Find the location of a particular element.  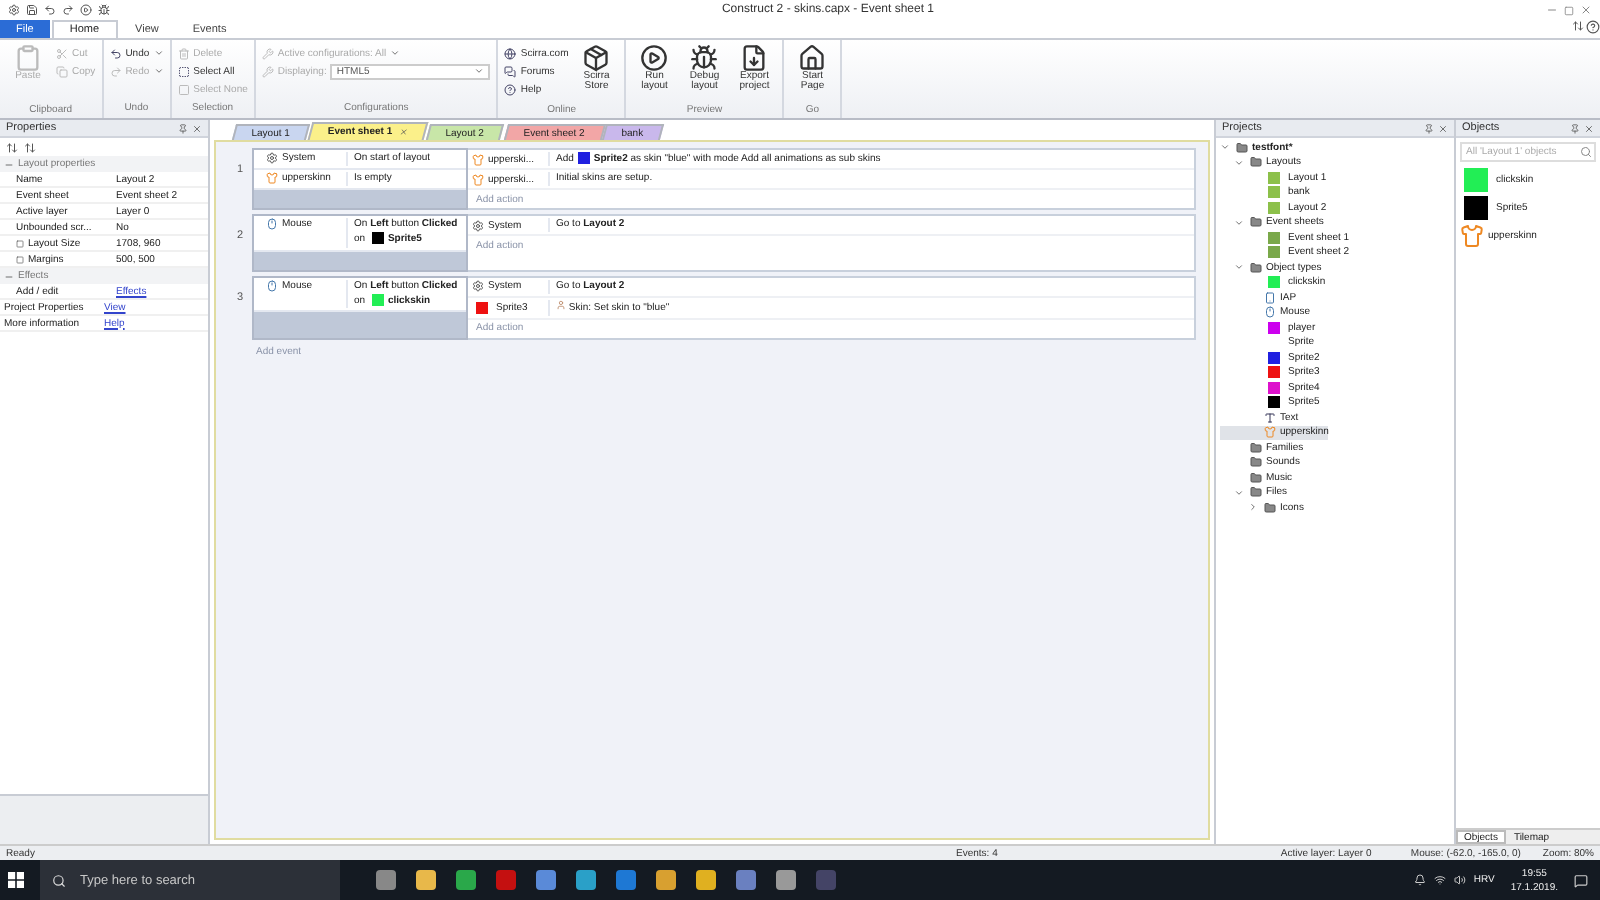

scissors-icon is located at coordinates (62, 53).